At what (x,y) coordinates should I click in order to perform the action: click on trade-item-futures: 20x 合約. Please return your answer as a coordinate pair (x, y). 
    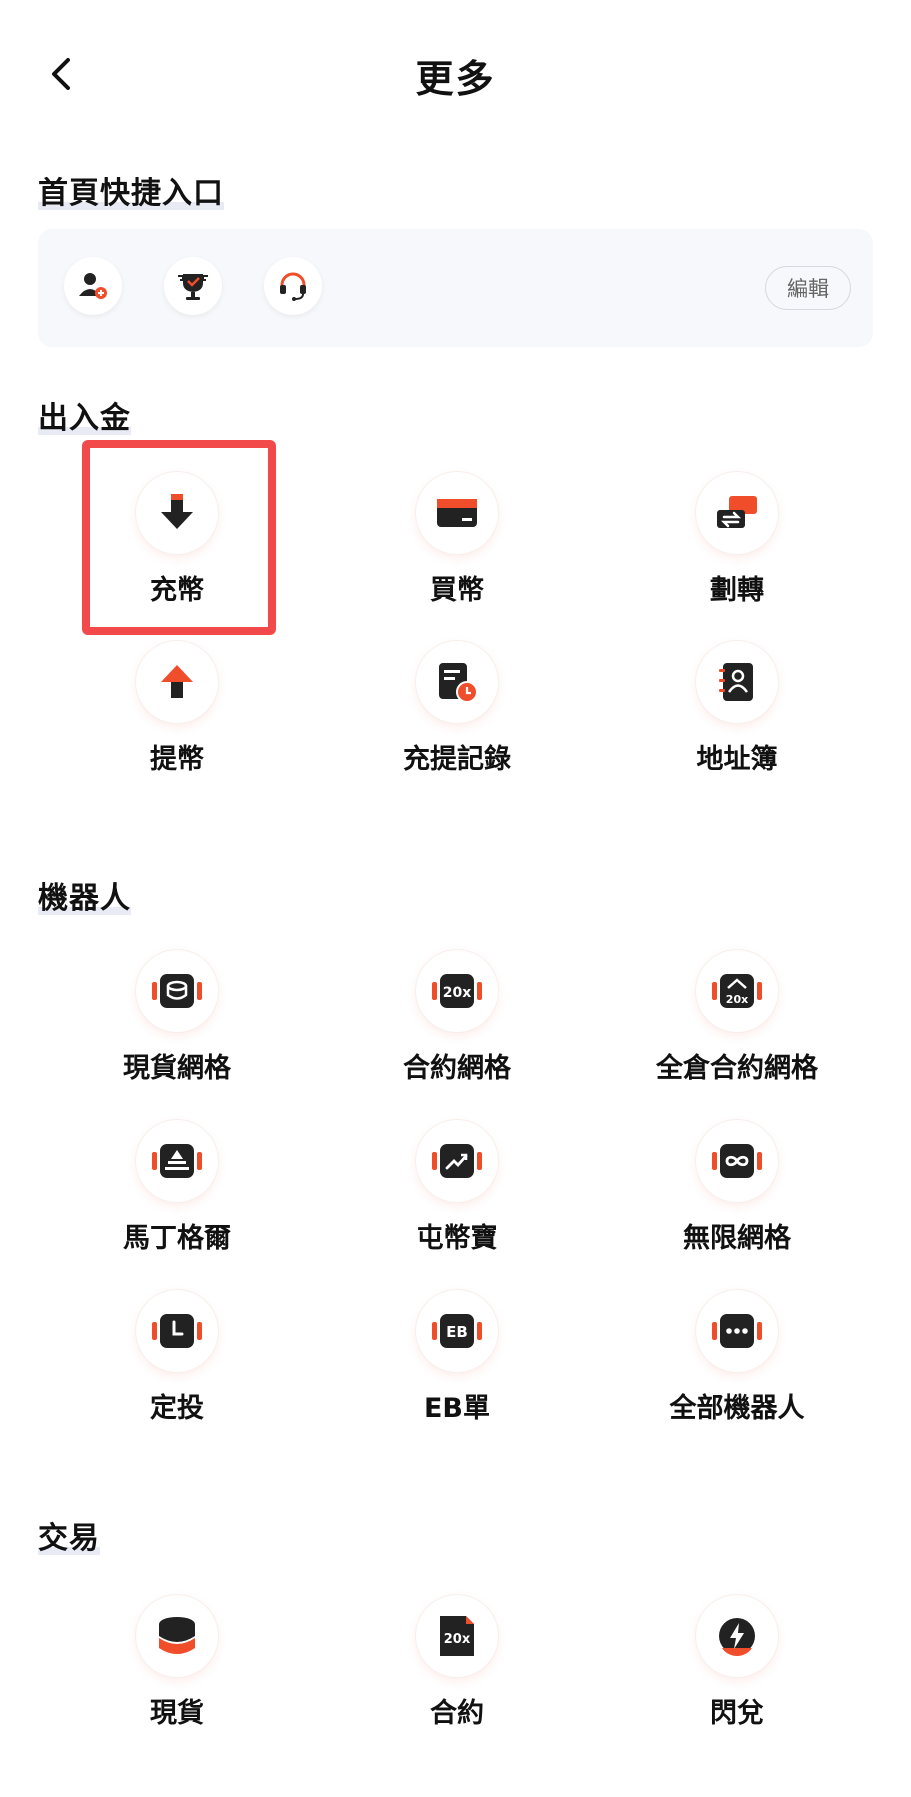
    Looking at the image, I should click on (457, 1662).